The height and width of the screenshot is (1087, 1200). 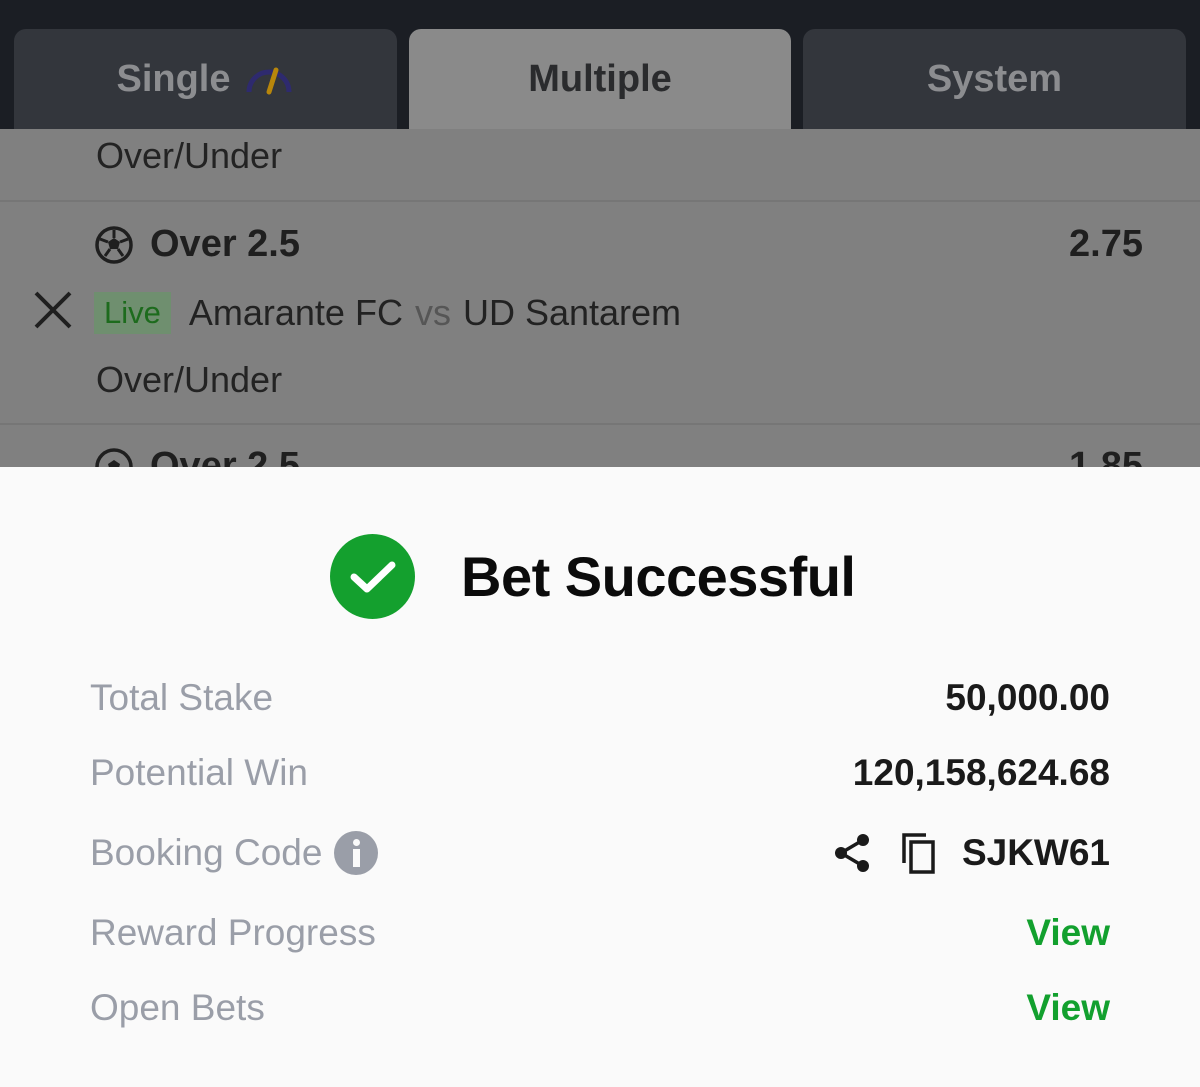 I want to click on success-title: Bet Successful, so click(x=658, y=576).